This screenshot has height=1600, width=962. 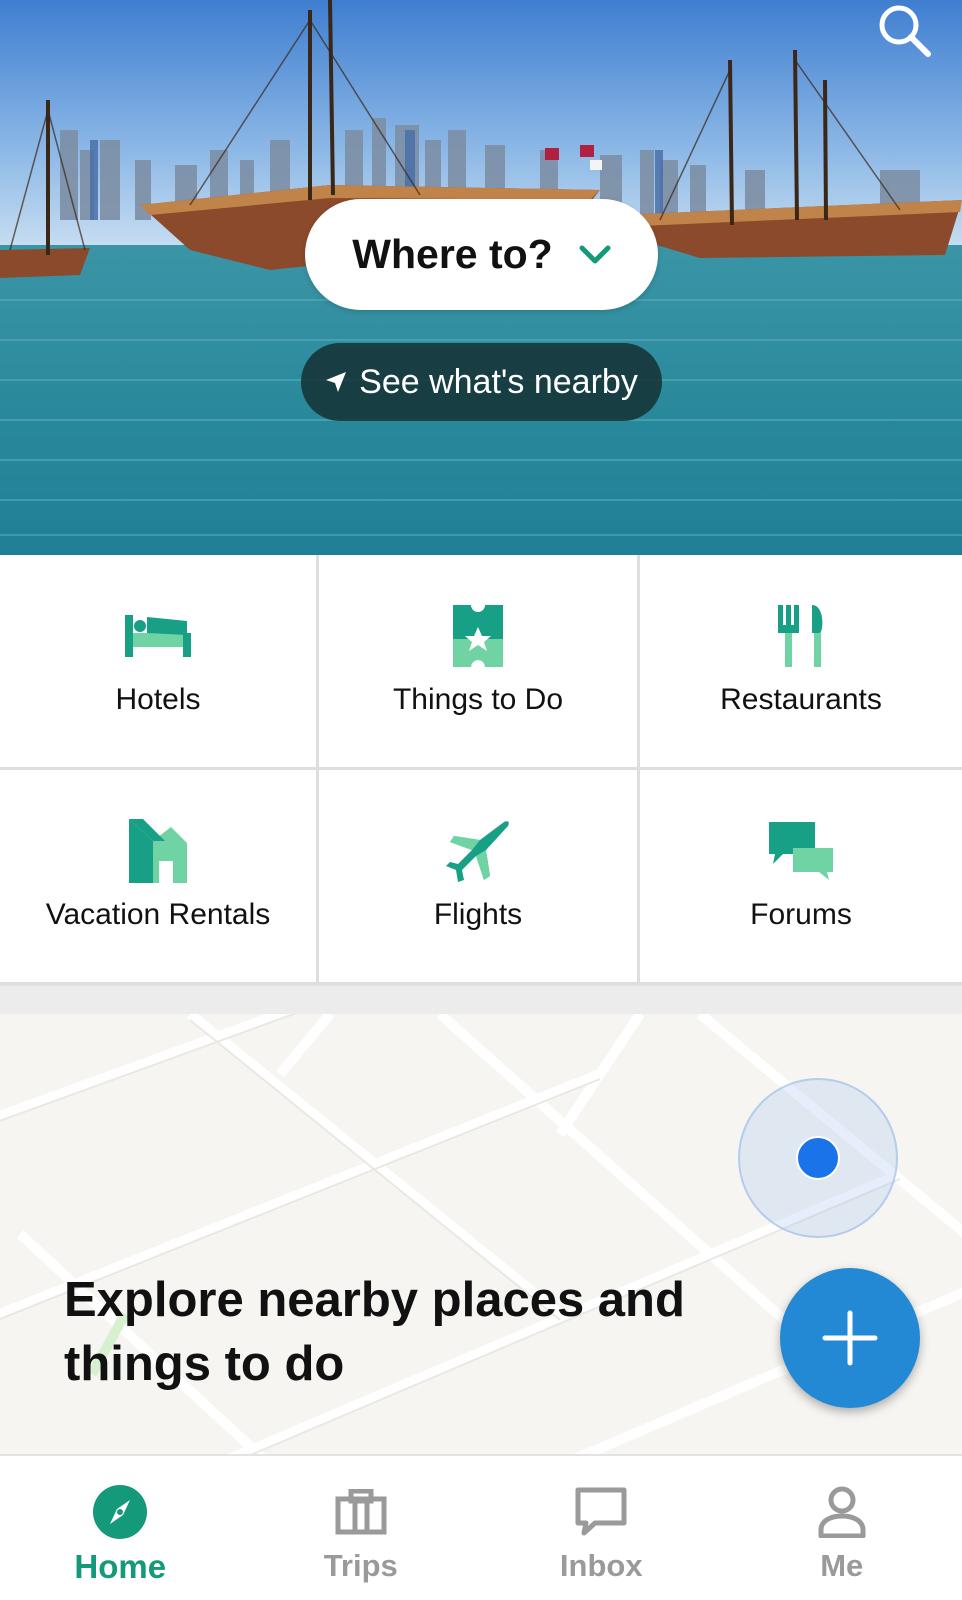 I want to click on nav-me: Me, so click(x=842, y=1528).